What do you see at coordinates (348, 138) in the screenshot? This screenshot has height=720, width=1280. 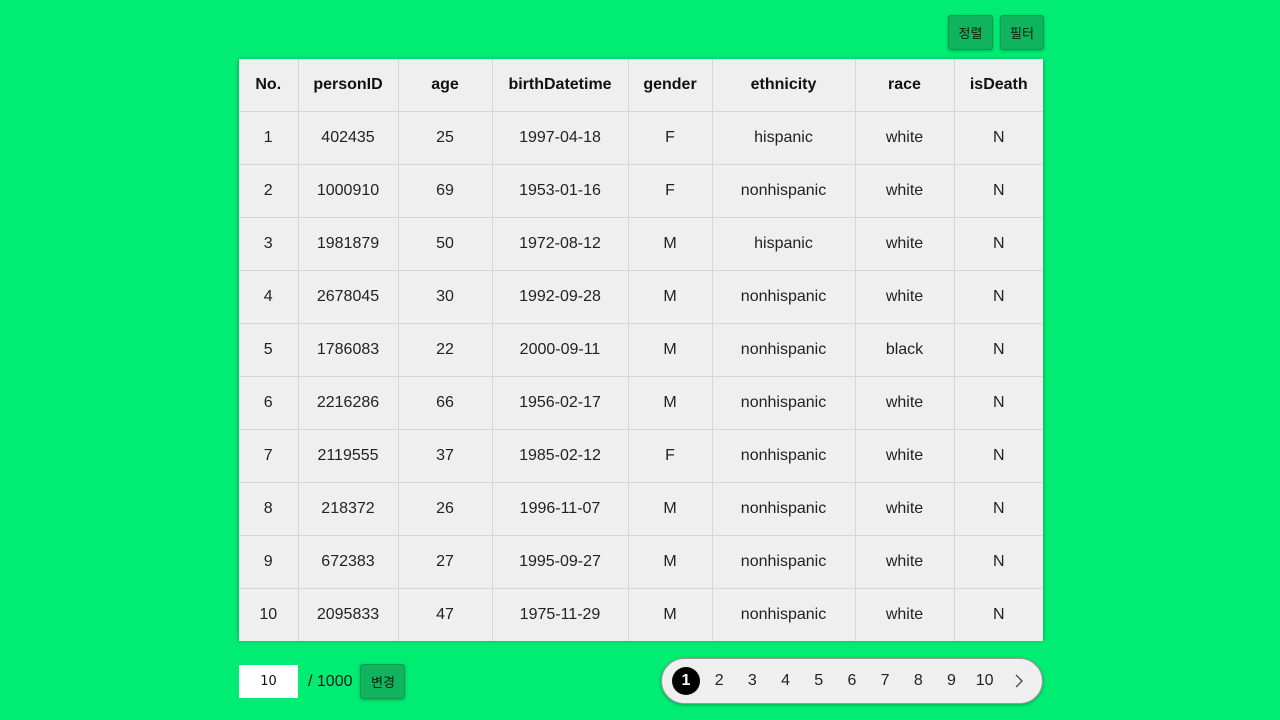 I see `cell-personid: 402435` at bounding box center [348, 138].